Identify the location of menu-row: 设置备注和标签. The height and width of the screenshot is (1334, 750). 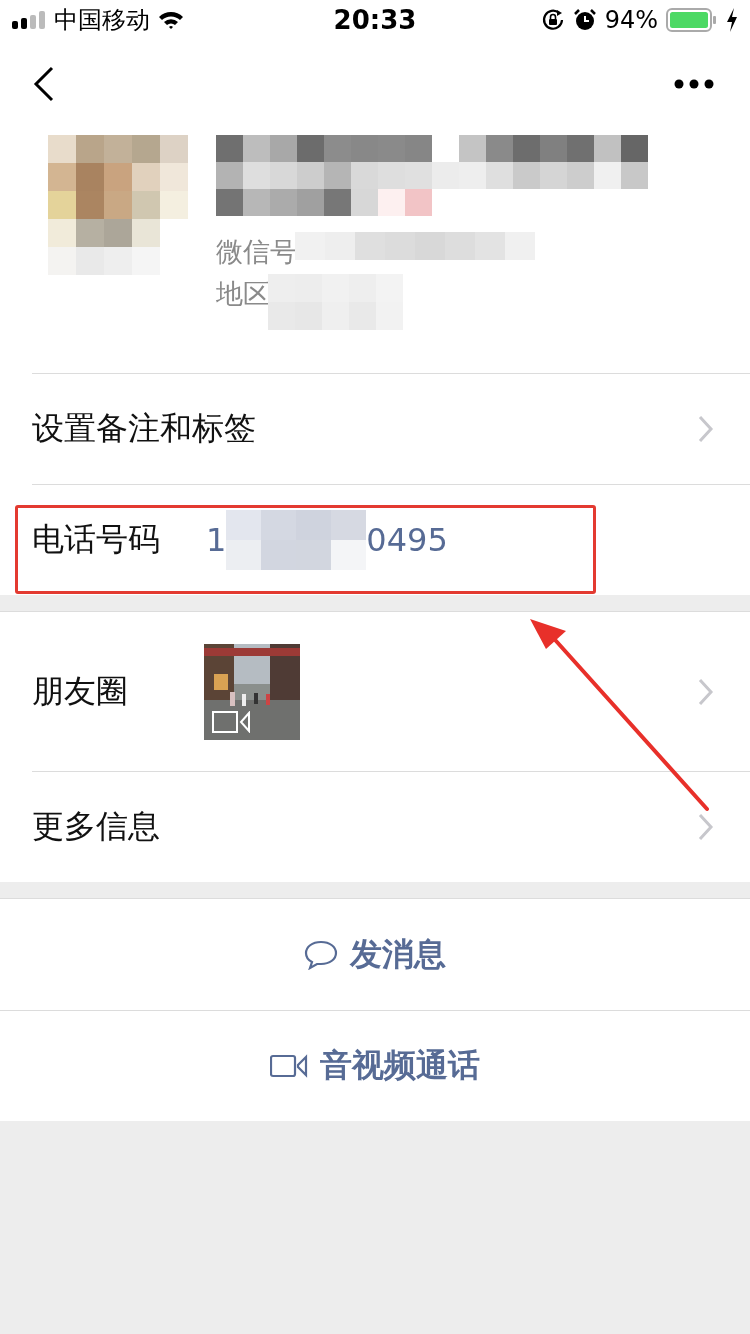
(391, 428).